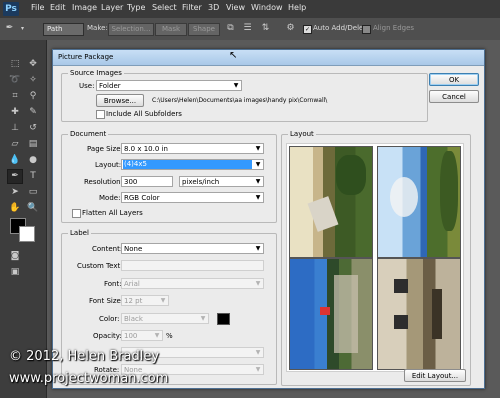  What do you see at coordinates (15, 144) in the screenshot?
I see `eraser-tool-icon: ▱` at bounding box center [15, 144].